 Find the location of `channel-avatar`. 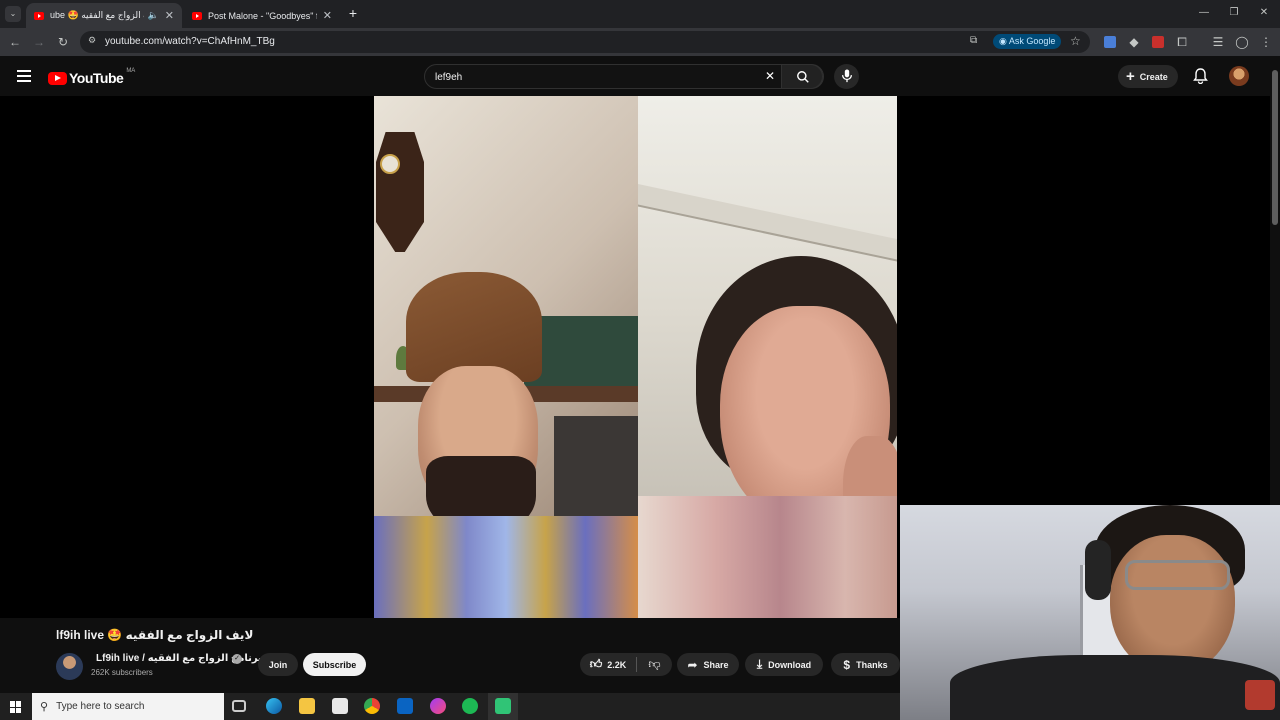

channel-avatar is located at coordinates (69, 666).